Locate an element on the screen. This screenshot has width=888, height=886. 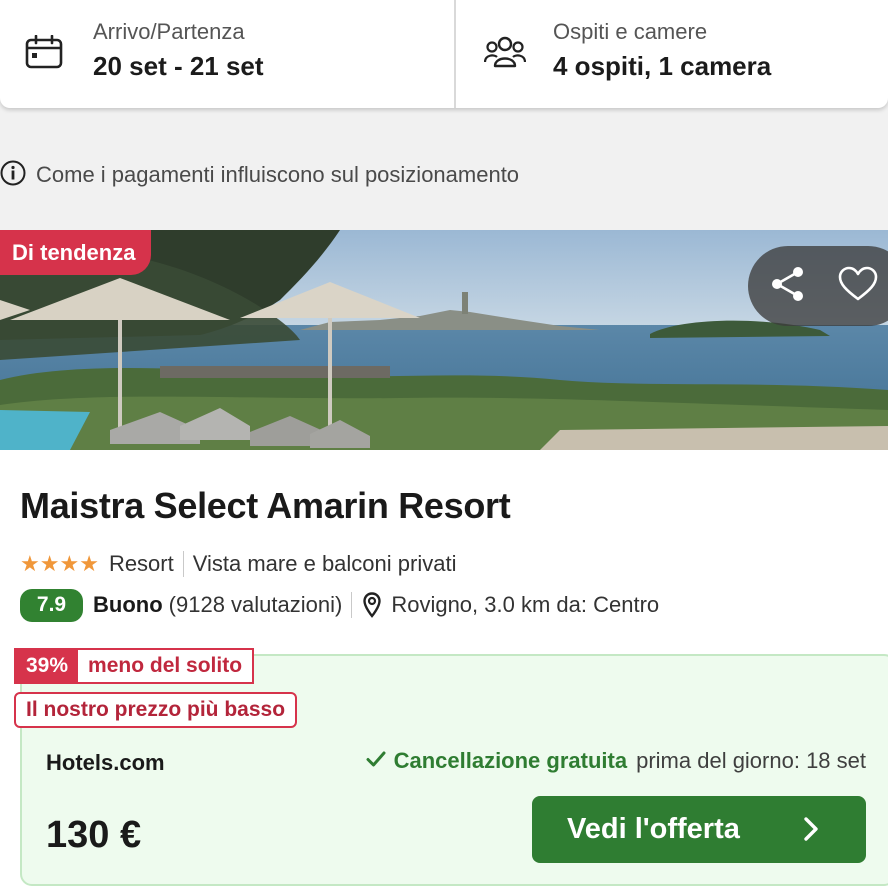
hotel-meta: ★ ★ ★ ★ Resort Vista mare e balconi privati is located at coordinates (238, 564).